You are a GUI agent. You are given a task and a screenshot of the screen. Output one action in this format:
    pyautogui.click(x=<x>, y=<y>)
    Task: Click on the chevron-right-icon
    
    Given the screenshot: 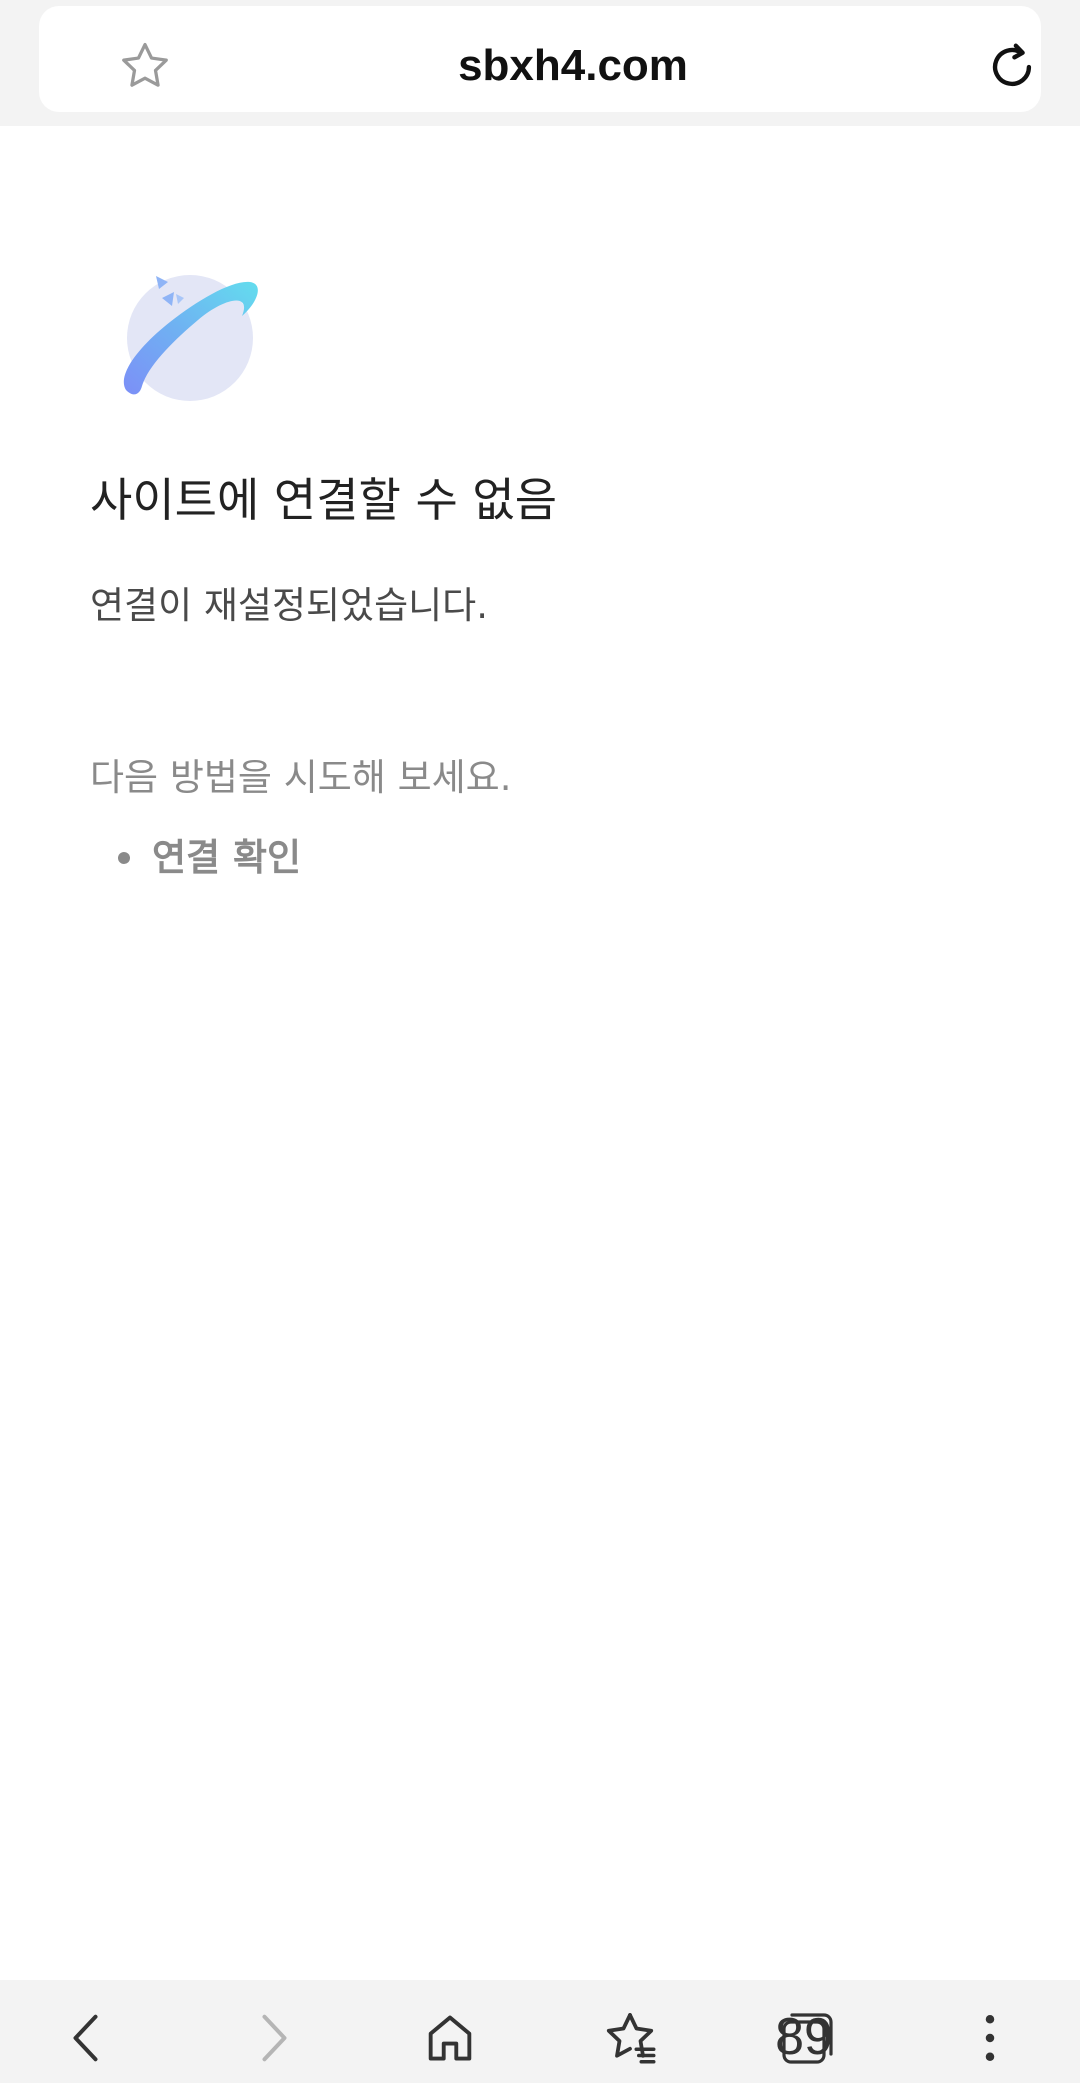 What is the action you would take?
    pyautogui.click(x=274, y=2038)
    